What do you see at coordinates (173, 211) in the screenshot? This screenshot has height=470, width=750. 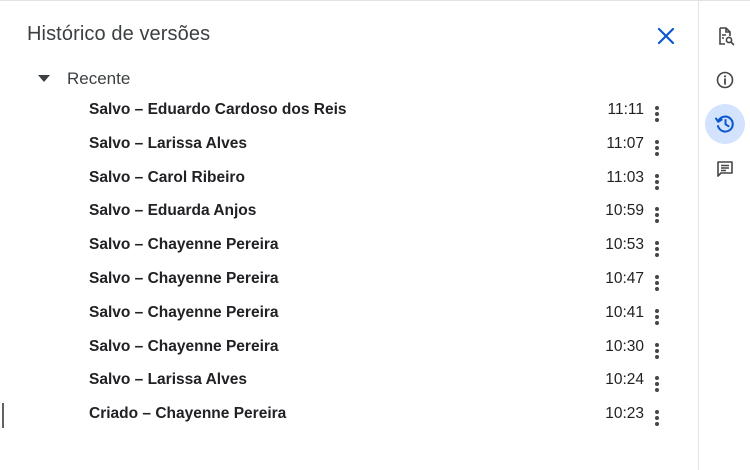 I see `version-label: Salvo – Eduarda Anjos` at bounding box center [173, 211].